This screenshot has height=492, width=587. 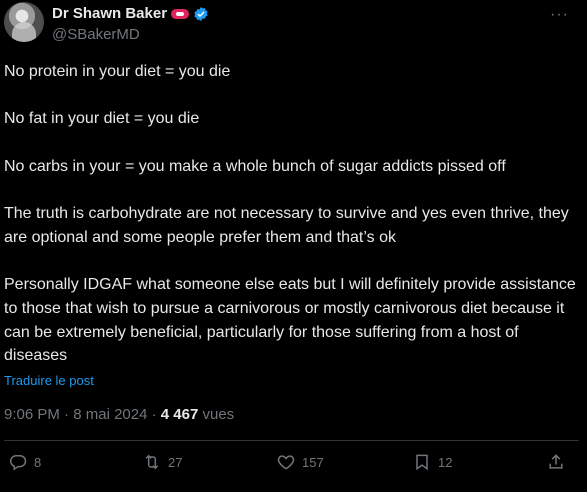 What do you see at coordinates (152, 462) in the screenshot?
I see `repost-icon` at bounding box center [152, 462].